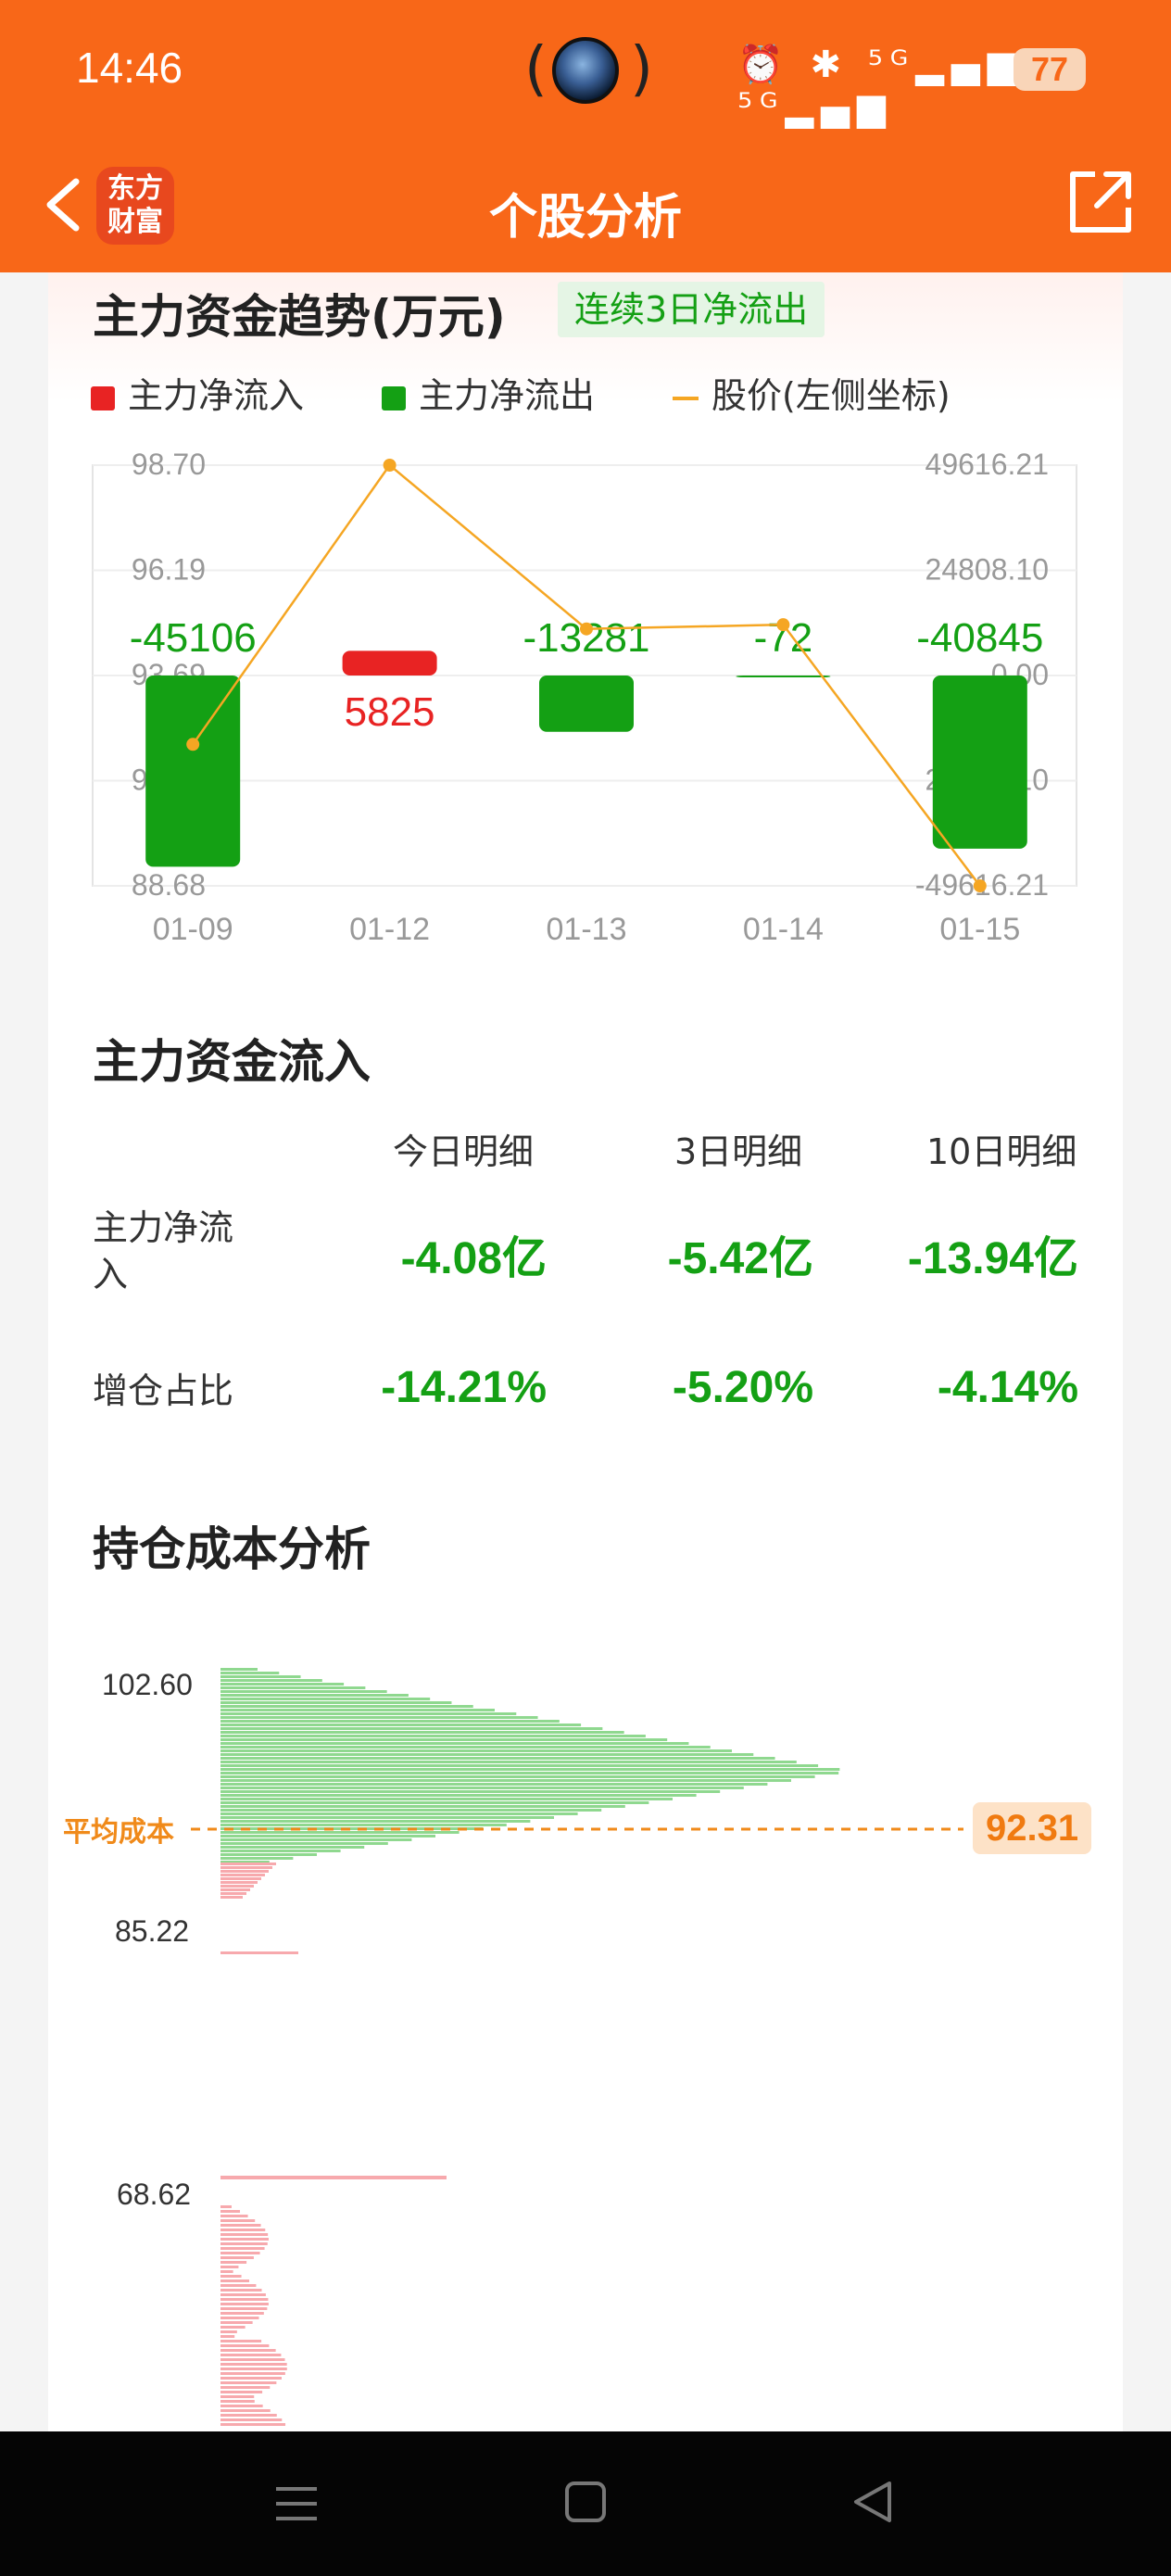 This screenshot has height=2576, width=1171. Describe the element at coordinates (164, 1390) in the screenshot. I see `row-label-position-ratio: 增仓占比` at that location.